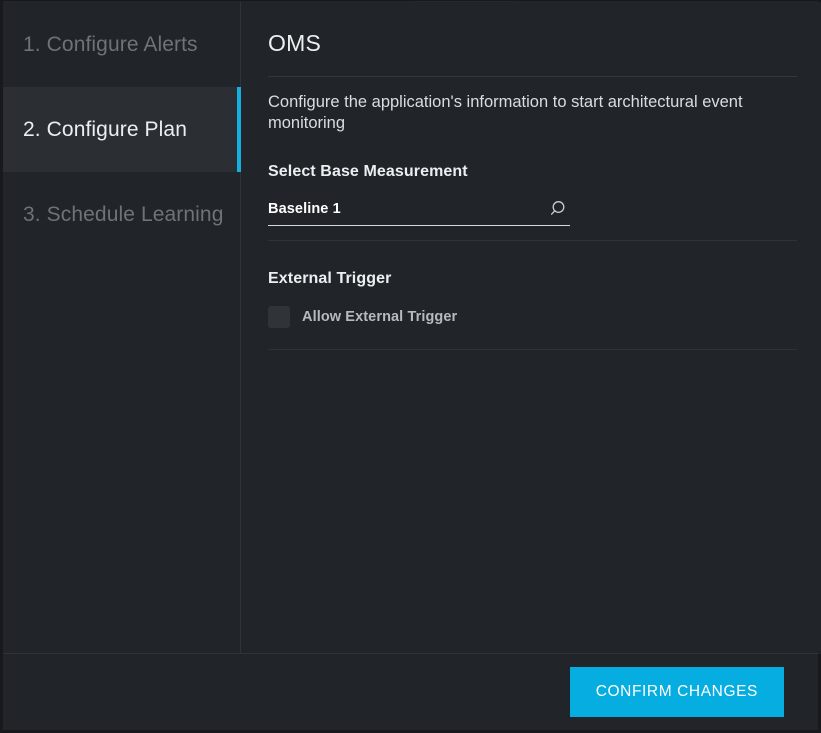  I want to click on external-trigger-section-divider, so click(532, 349).